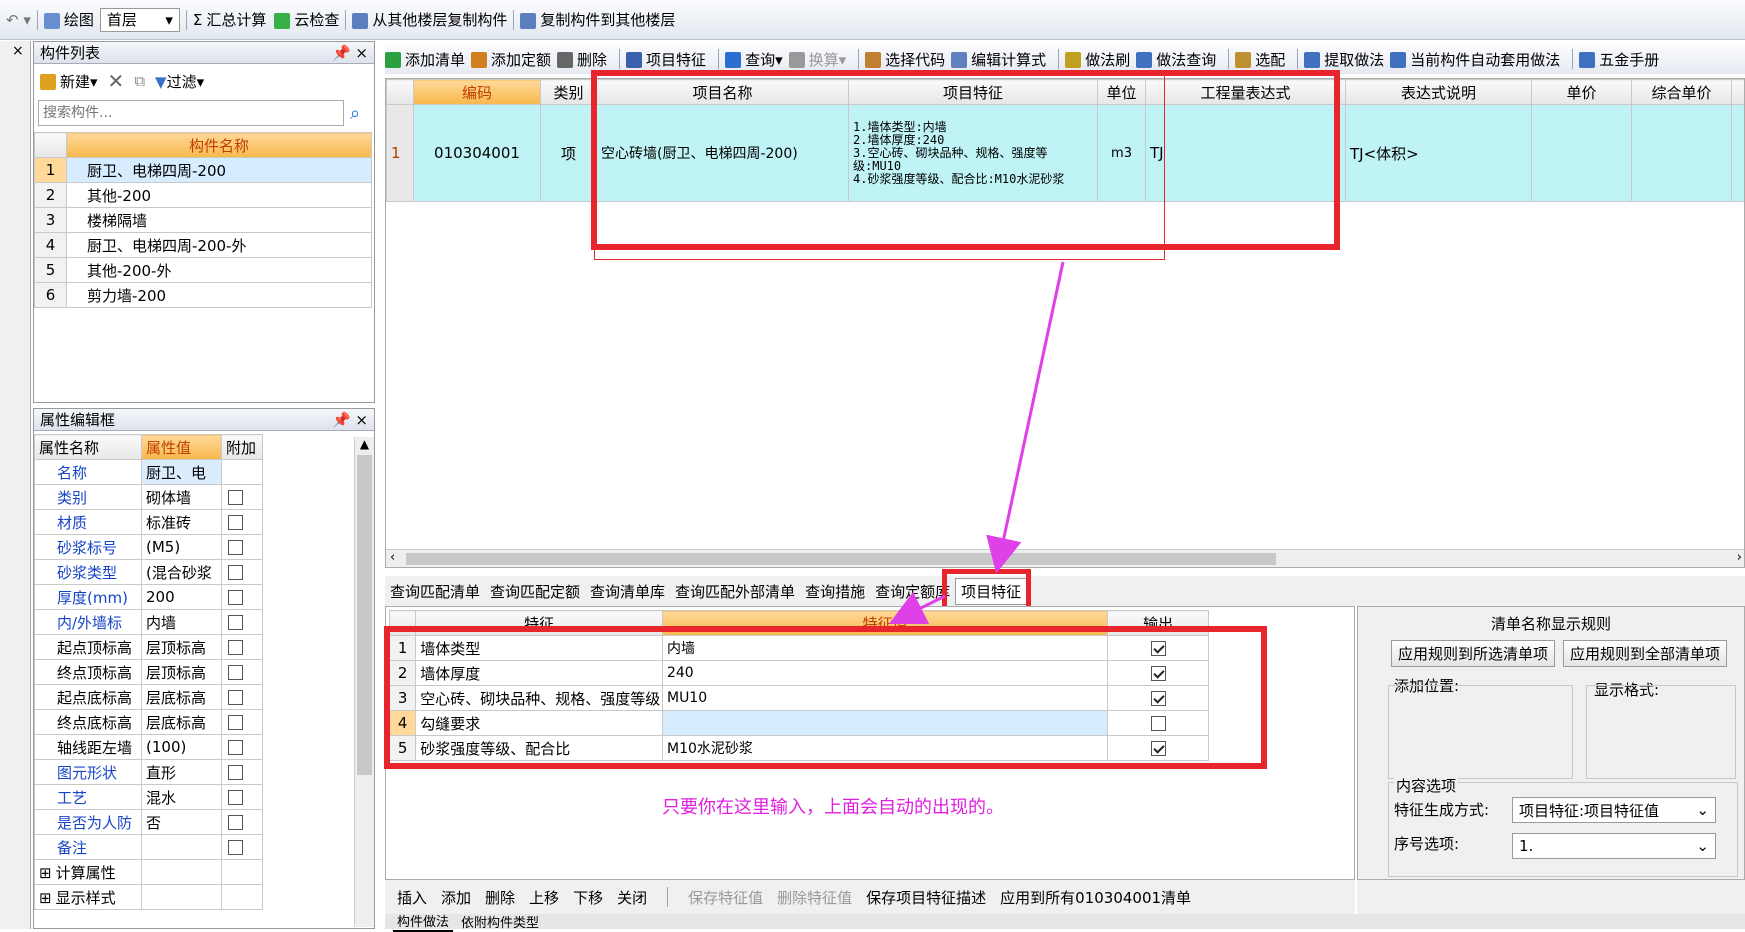 The width and height of the screenshot is (1745, 932). I want to click on feature-action-button: 删除特征值, so click(814, 897).